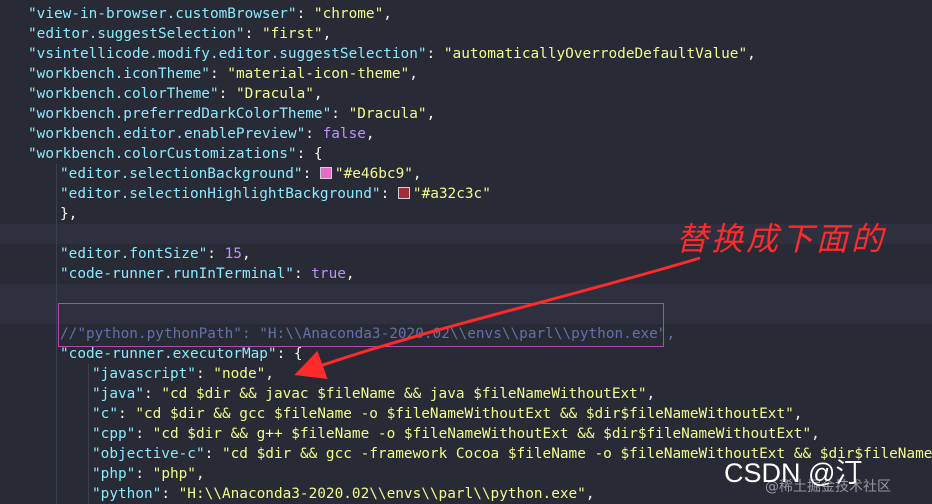  I want to click on site-watermark: @稀土掘金技术社区, so click(828, 487).